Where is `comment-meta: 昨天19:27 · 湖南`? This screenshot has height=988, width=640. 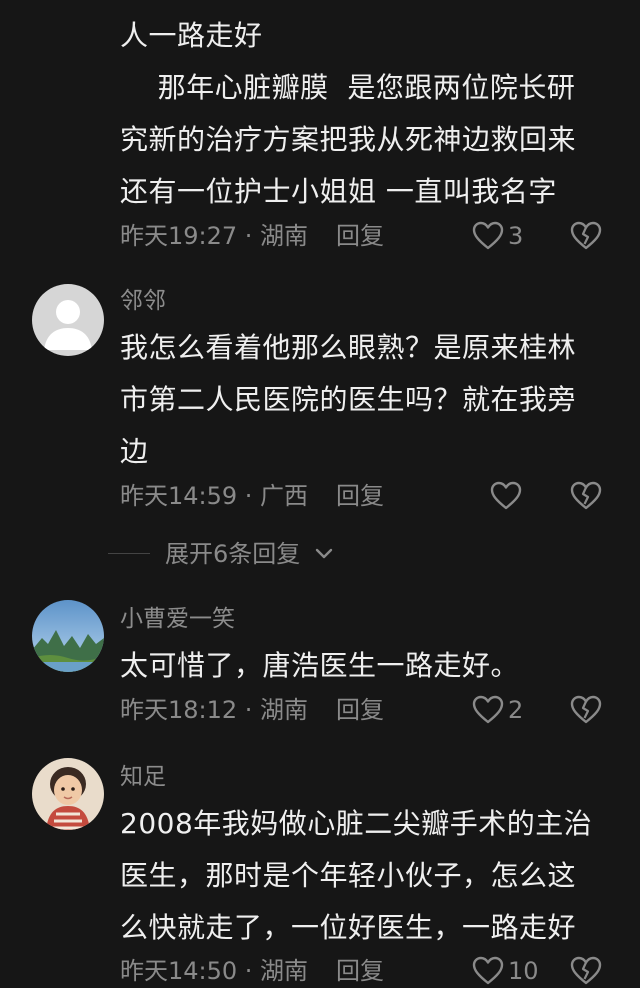 comment-meta: 昨天19:27 · 湖南 is located at coordinates (214, 236).